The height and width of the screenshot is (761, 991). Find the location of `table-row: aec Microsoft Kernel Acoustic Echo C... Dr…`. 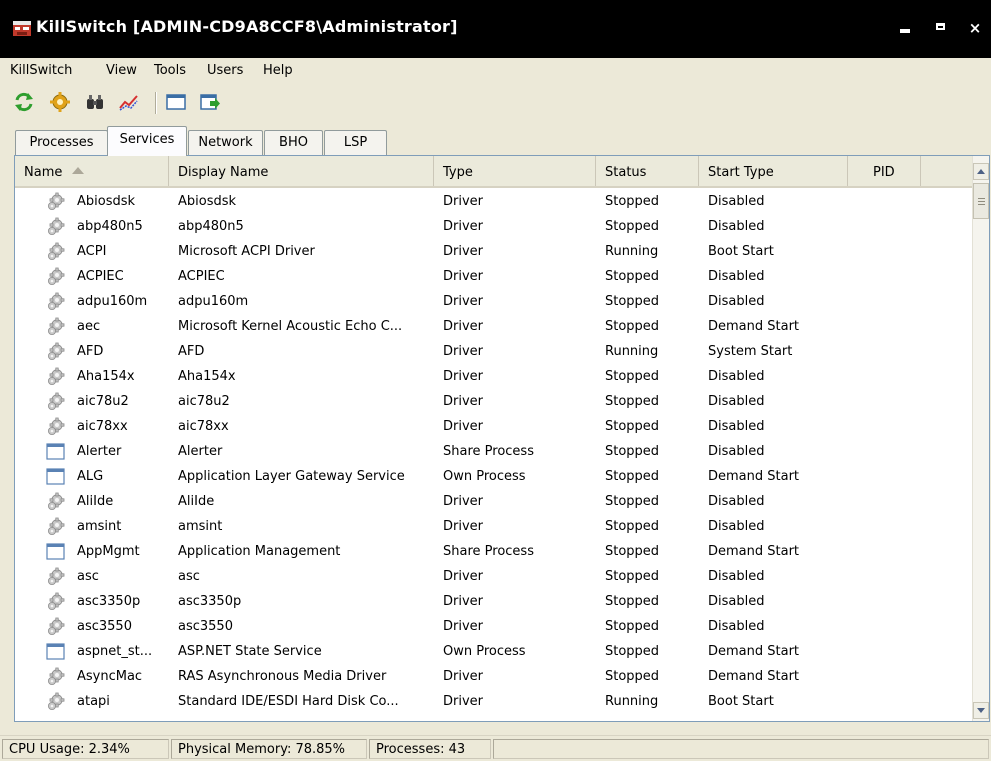

table-row: aec Microsoft Kernel Acoustic Echo C... Dr… is located at coordinates (494, 325).